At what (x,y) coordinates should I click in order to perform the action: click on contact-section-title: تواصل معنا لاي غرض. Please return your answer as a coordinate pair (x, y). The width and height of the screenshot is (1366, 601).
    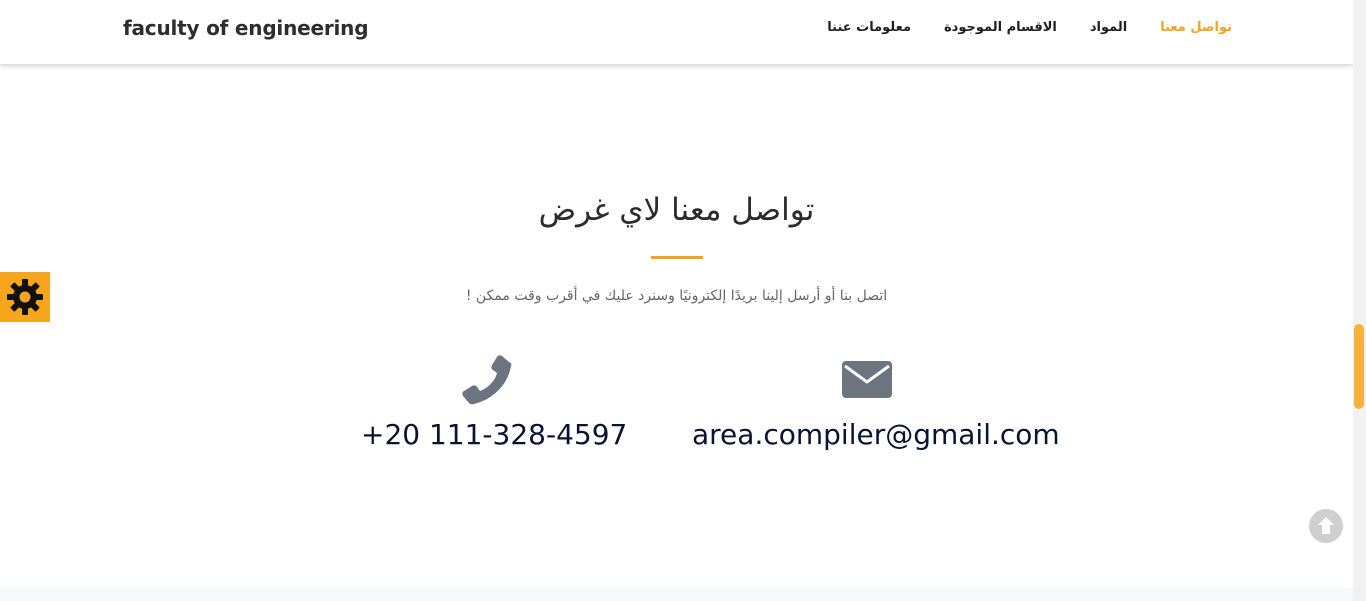
    Looking at the image, I should click on (676, 210).